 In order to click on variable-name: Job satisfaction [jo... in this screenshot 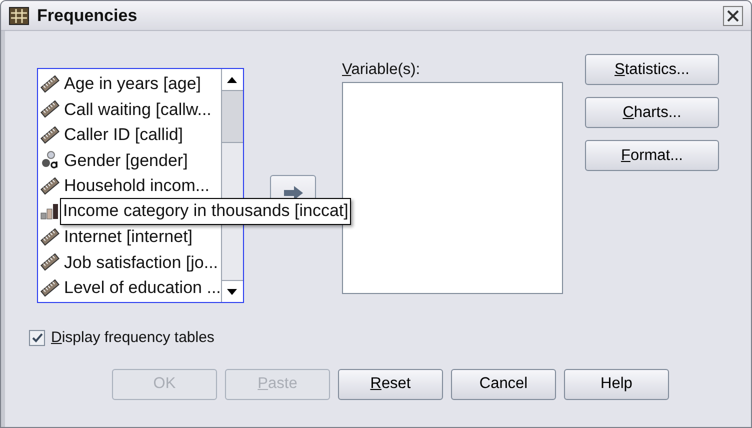, I will do `click(141, 263)`.